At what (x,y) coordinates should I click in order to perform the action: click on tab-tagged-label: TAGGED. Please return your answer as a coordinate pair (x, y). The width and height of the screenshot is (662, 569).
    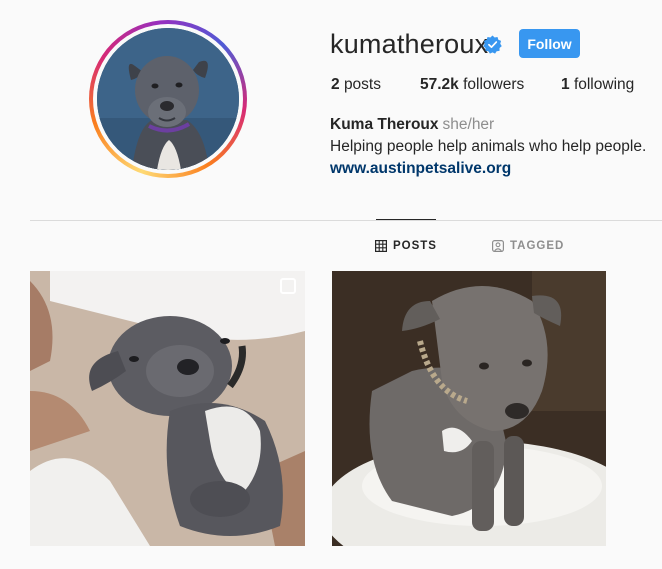
    Looking at the image, I should click on (537, 246).